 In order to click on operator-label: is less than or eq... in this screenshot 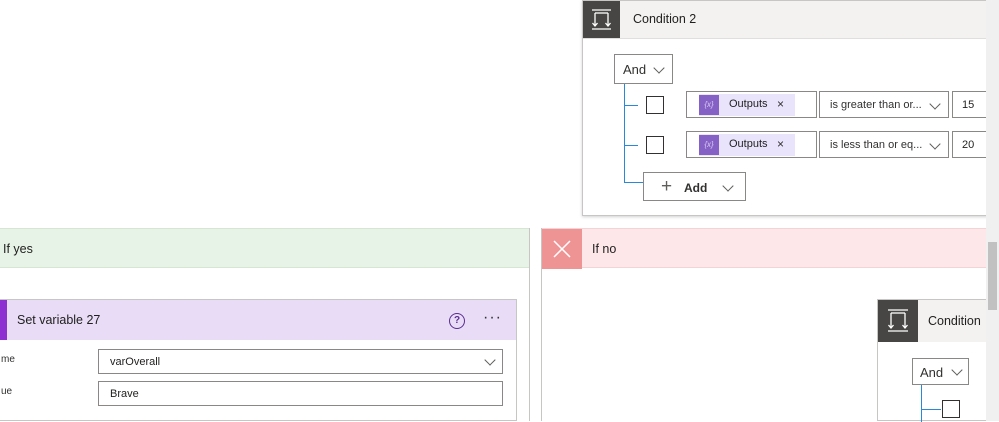, I will do `click(876, 145)`.